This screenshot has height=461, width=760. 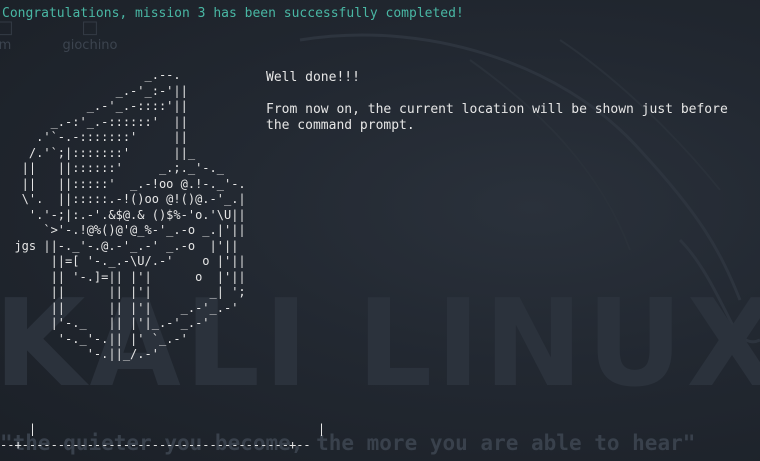 I want to click on well-done-message: Well done!!!, so click(x=313, y=77).